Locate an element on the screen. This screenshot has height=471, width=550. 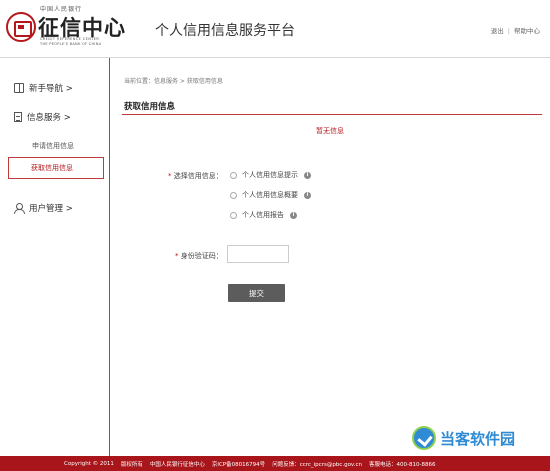
watermark-logo-icon is located at coordinates (424, 438).